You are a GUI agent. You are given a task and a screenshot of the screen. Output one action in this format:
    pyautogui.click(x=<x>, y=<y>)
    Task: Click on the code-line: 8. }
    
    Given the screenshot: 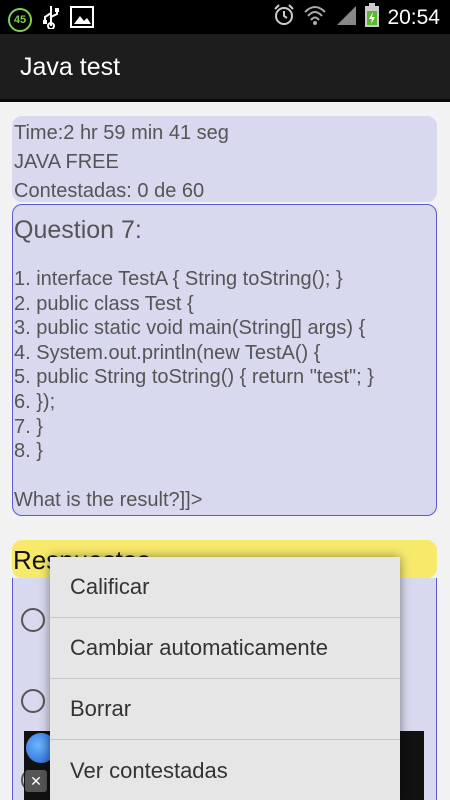 What is the action you would take?
    pyautogui.click(x=28, y=451)
    